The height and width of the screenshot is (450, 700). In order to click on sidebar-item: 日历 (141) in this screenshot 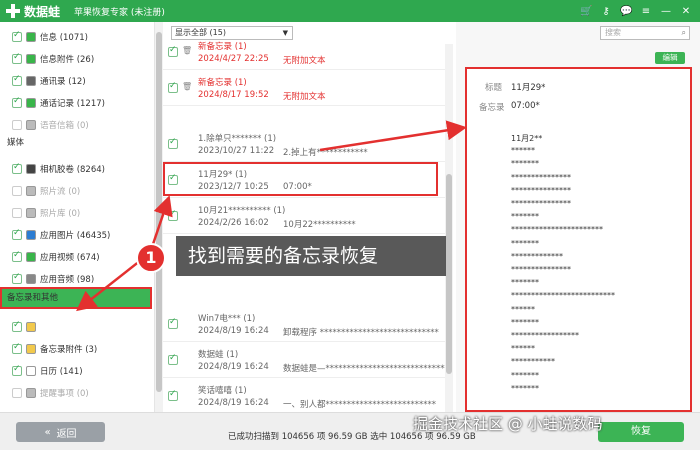, I will do `click(47, 371)`.